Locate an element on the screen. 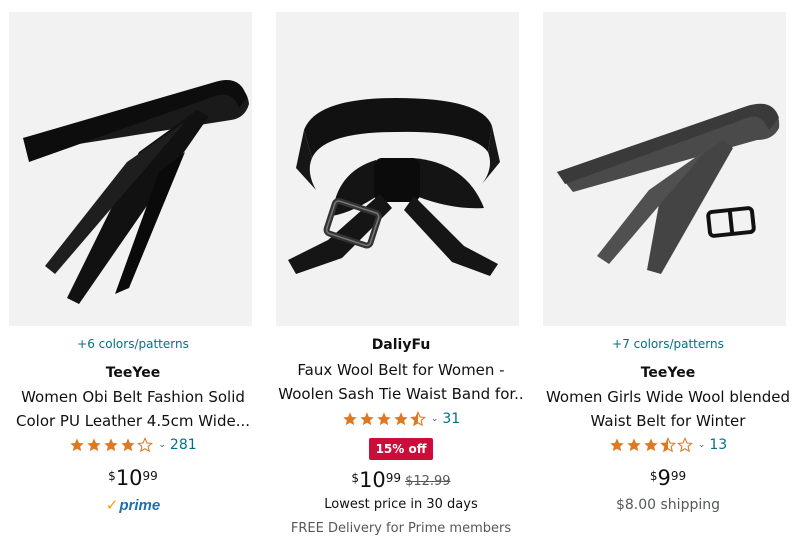 The height and width of the screenshot is (557, 803). prime-badge: ✓ prime is located at coordinates (133, 505).